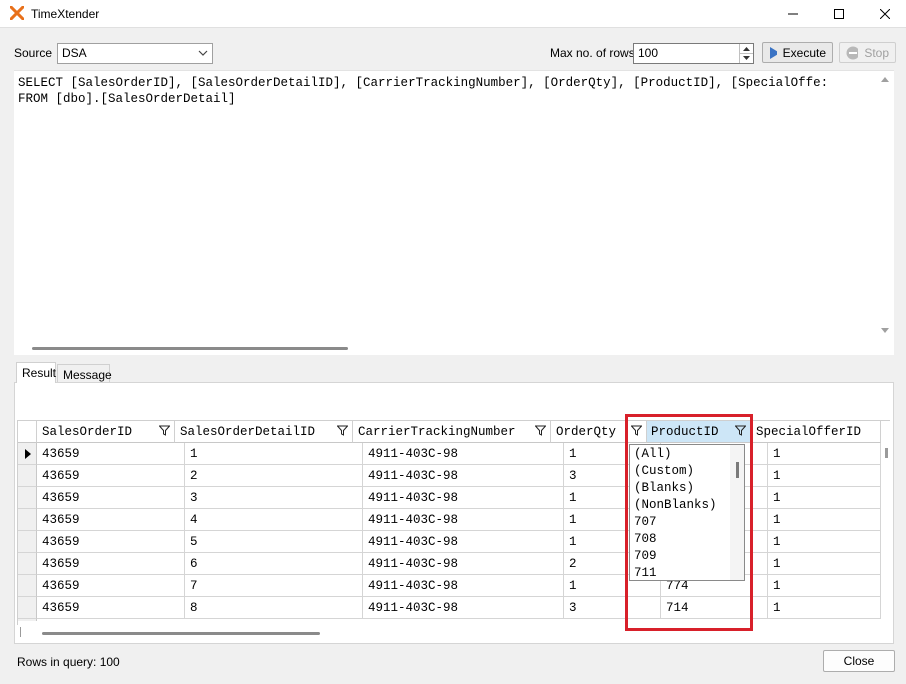  I want to click on max-rows-value: 100, so click(648, 53).